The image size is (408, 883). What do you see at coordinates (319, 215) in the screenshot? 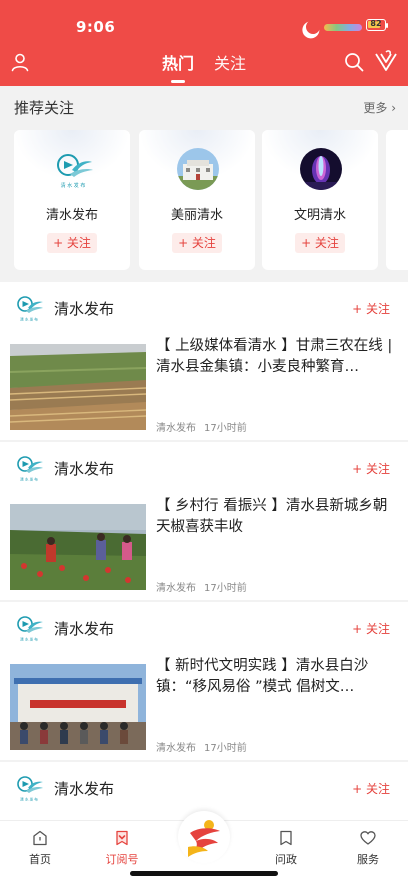
I see `card-name: 文明清水` at bounding box center [319, 215].